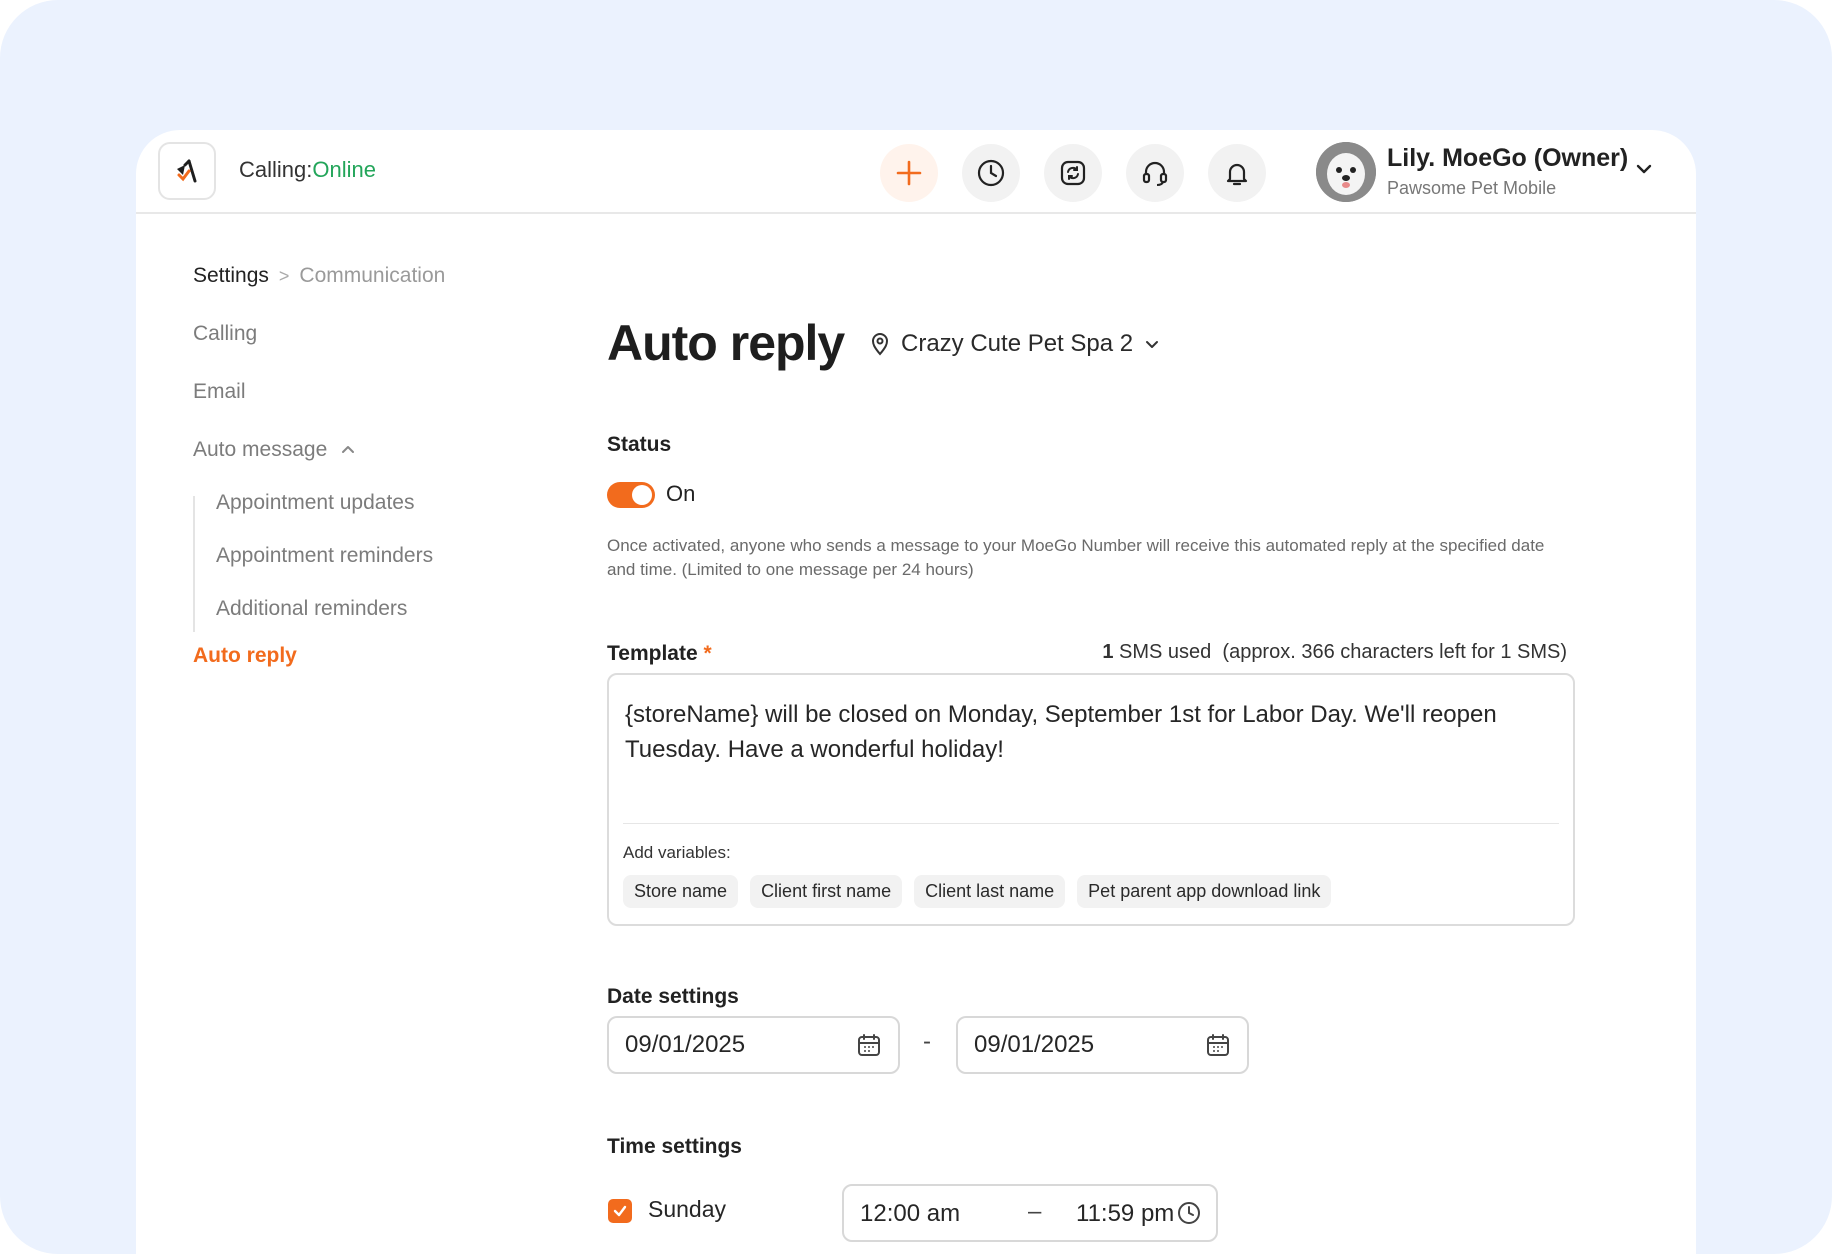 The width and height of the screenshot is (1832, 1254). What do you see at coordinates (276, 169) in the screenshot?
I see `calling-label: Calling:` at bounding box center [276, 169].